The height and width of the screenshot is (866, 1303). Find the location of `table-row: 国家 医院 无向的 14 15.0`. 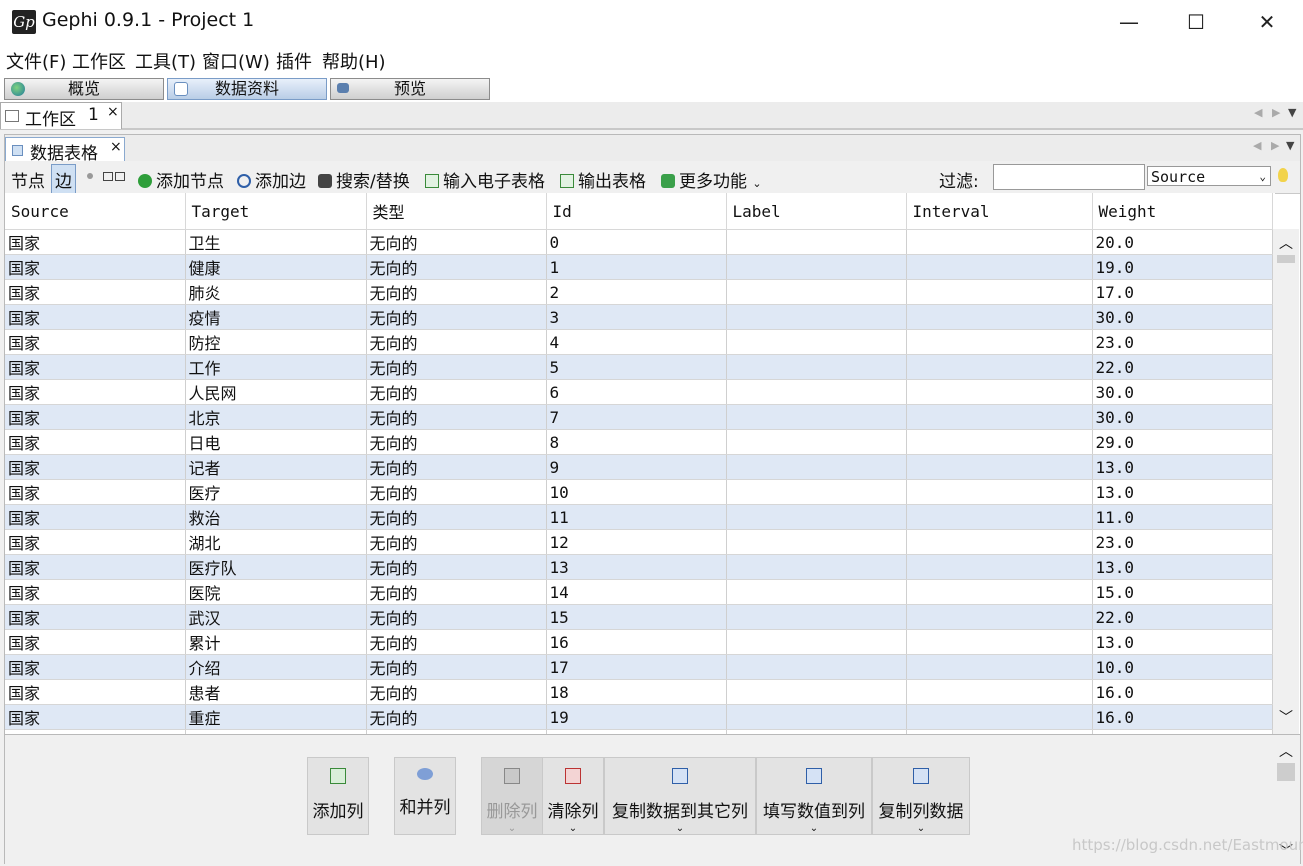

table-row: 国家 医院 无向的 14 15.0 is located at coordinates (639, 592).